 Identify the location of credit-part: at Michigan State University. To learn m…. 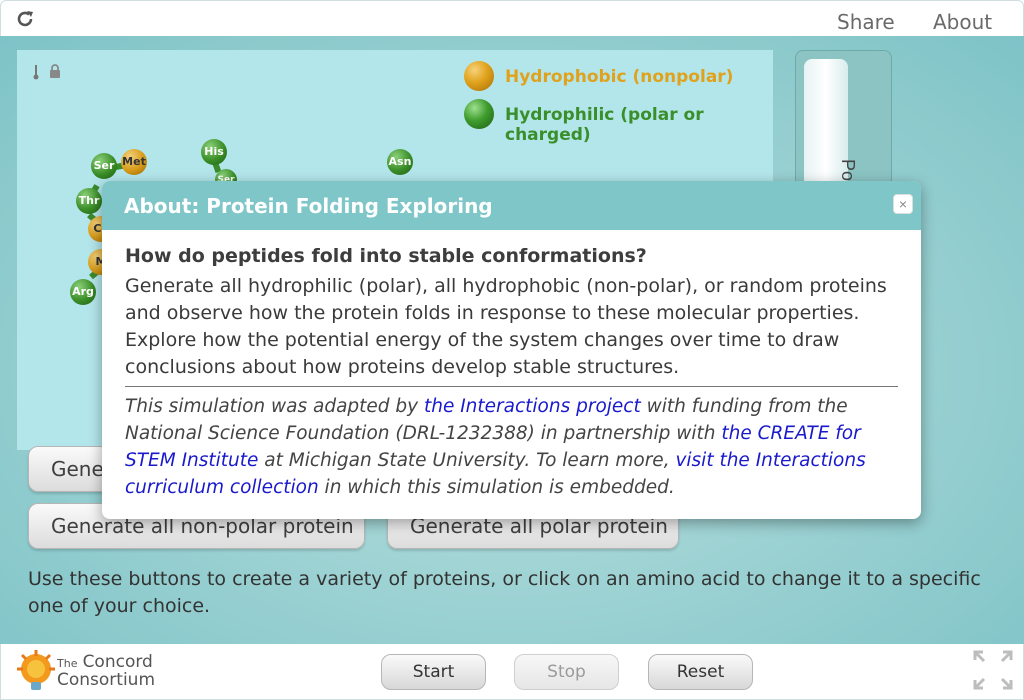
(467, 460).